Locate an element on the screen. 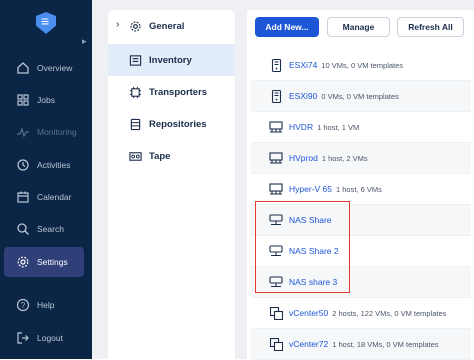 The height and width of the screenshot is (360, 474). grid-icon is located at coordinates (23, 100).